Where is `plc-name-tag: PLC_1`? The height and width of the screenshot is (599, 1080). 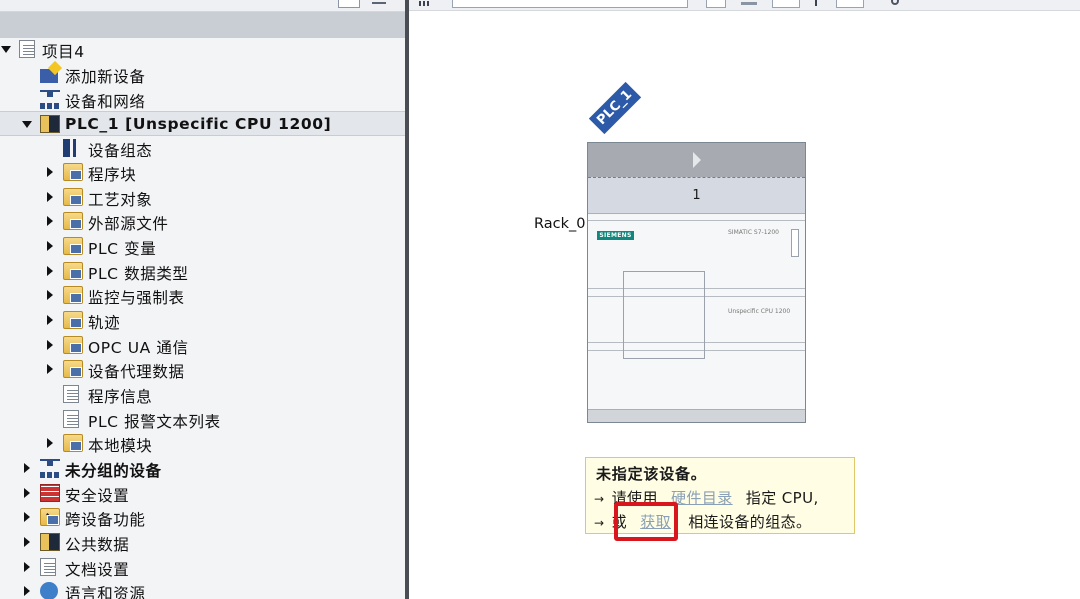 plc-name-tag: PLC_1 is located at coordinates (615, 108).